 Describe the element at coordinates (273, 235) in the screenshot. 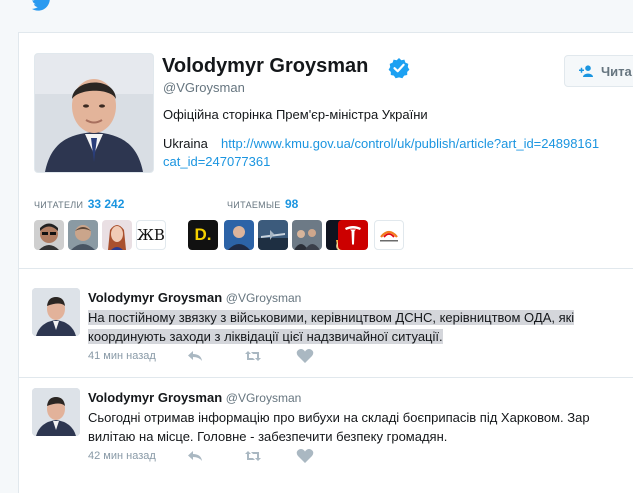

I see `following-avatar-plane` at that location.